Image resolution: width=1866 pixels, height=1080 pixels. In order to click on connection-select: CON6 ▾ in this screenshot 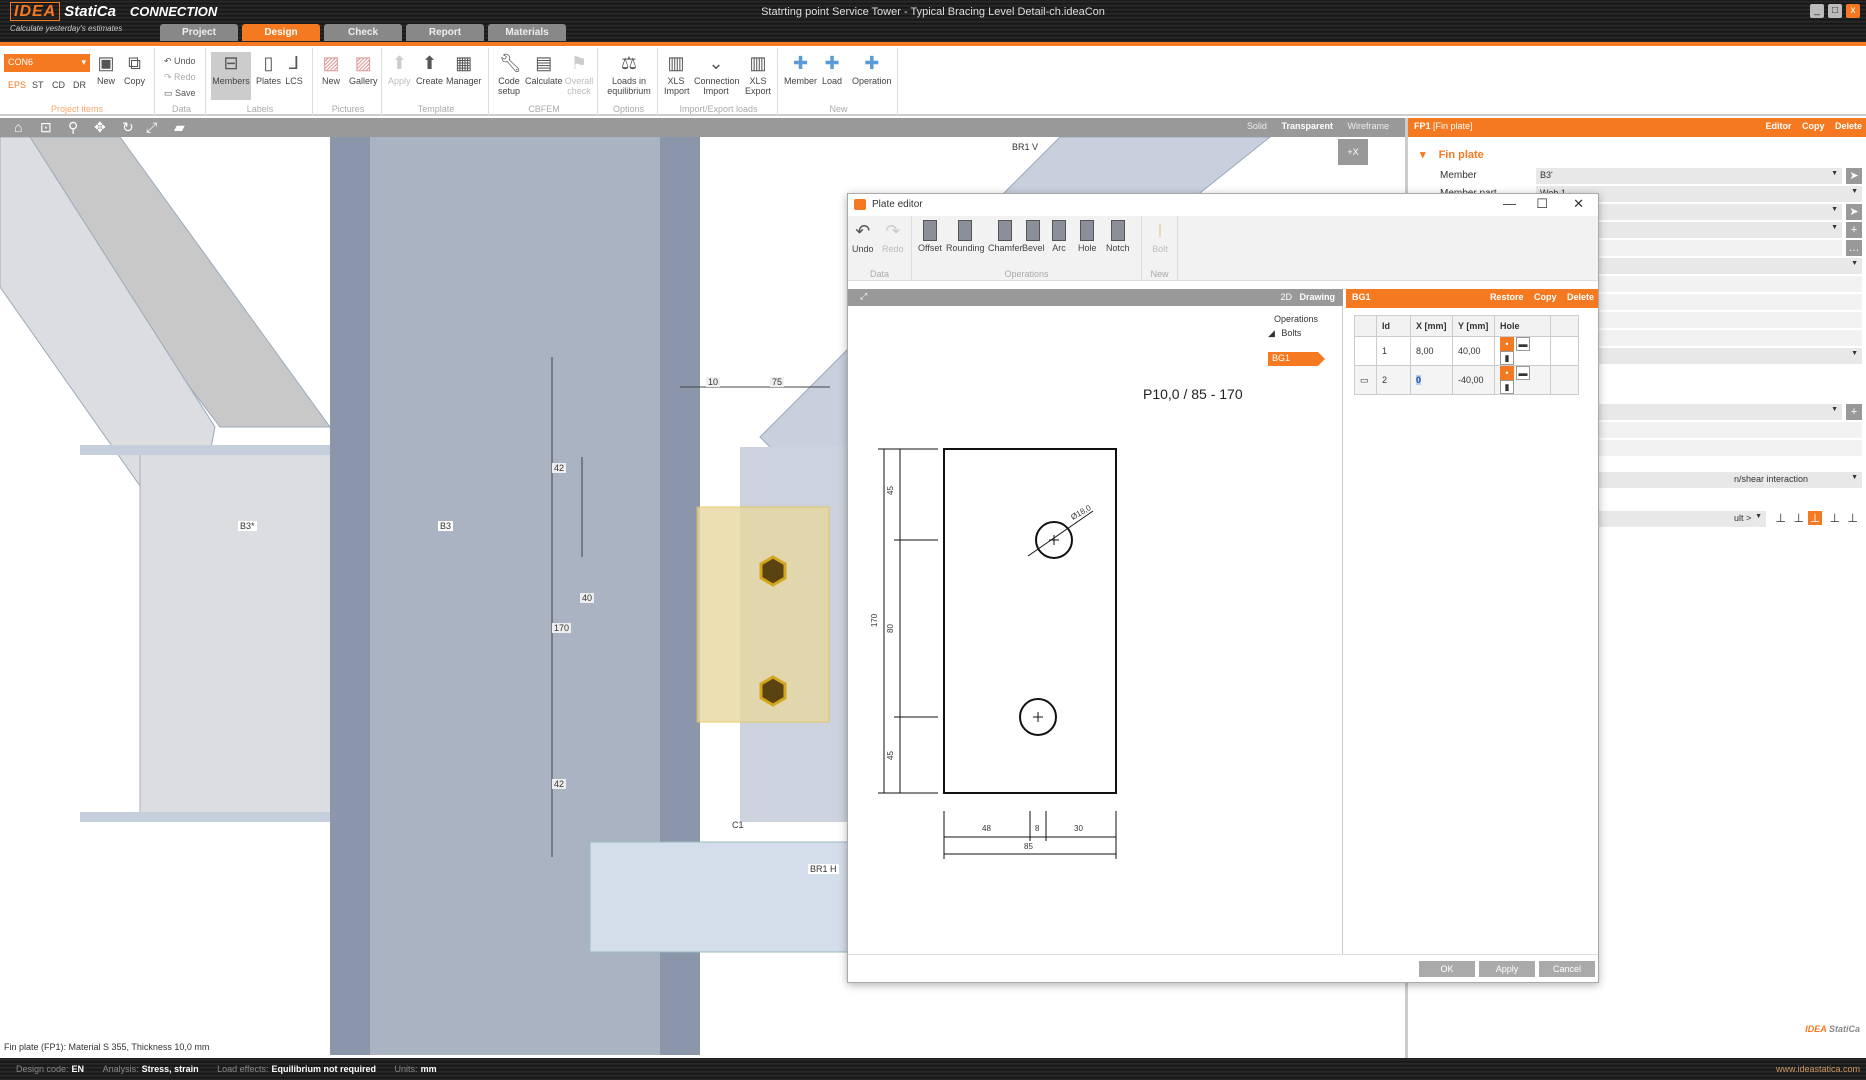, I will do `click(47, 63)`.